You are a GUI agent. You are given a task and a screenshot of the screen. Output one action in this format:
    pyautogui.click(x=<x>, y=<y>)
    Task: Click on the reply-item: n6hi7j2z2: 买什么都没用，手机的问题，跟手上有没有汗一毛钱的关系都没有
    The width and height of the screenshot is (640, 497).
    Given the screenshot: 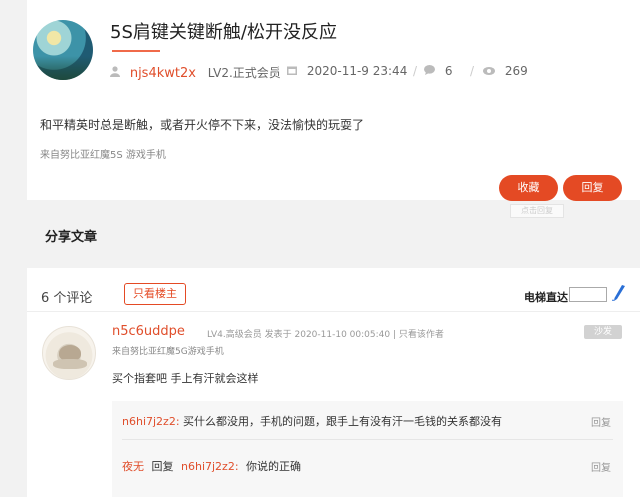 What is the action you would take?
    pyautogui.click(x=312, y=421)
    